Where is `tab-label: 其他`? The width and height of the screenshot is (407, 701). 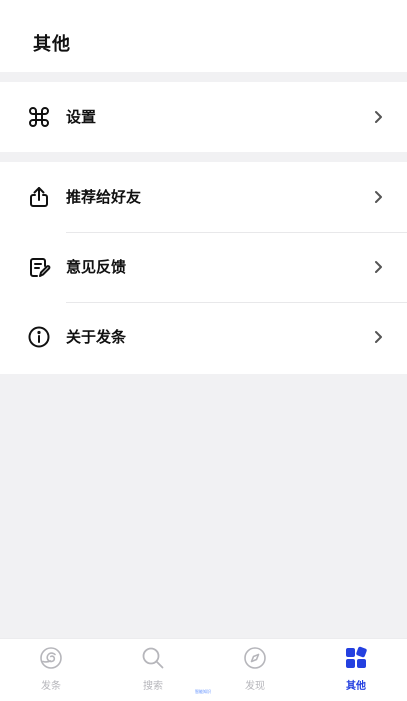 tab-label: 其他 is located at coordinates (356, 686).